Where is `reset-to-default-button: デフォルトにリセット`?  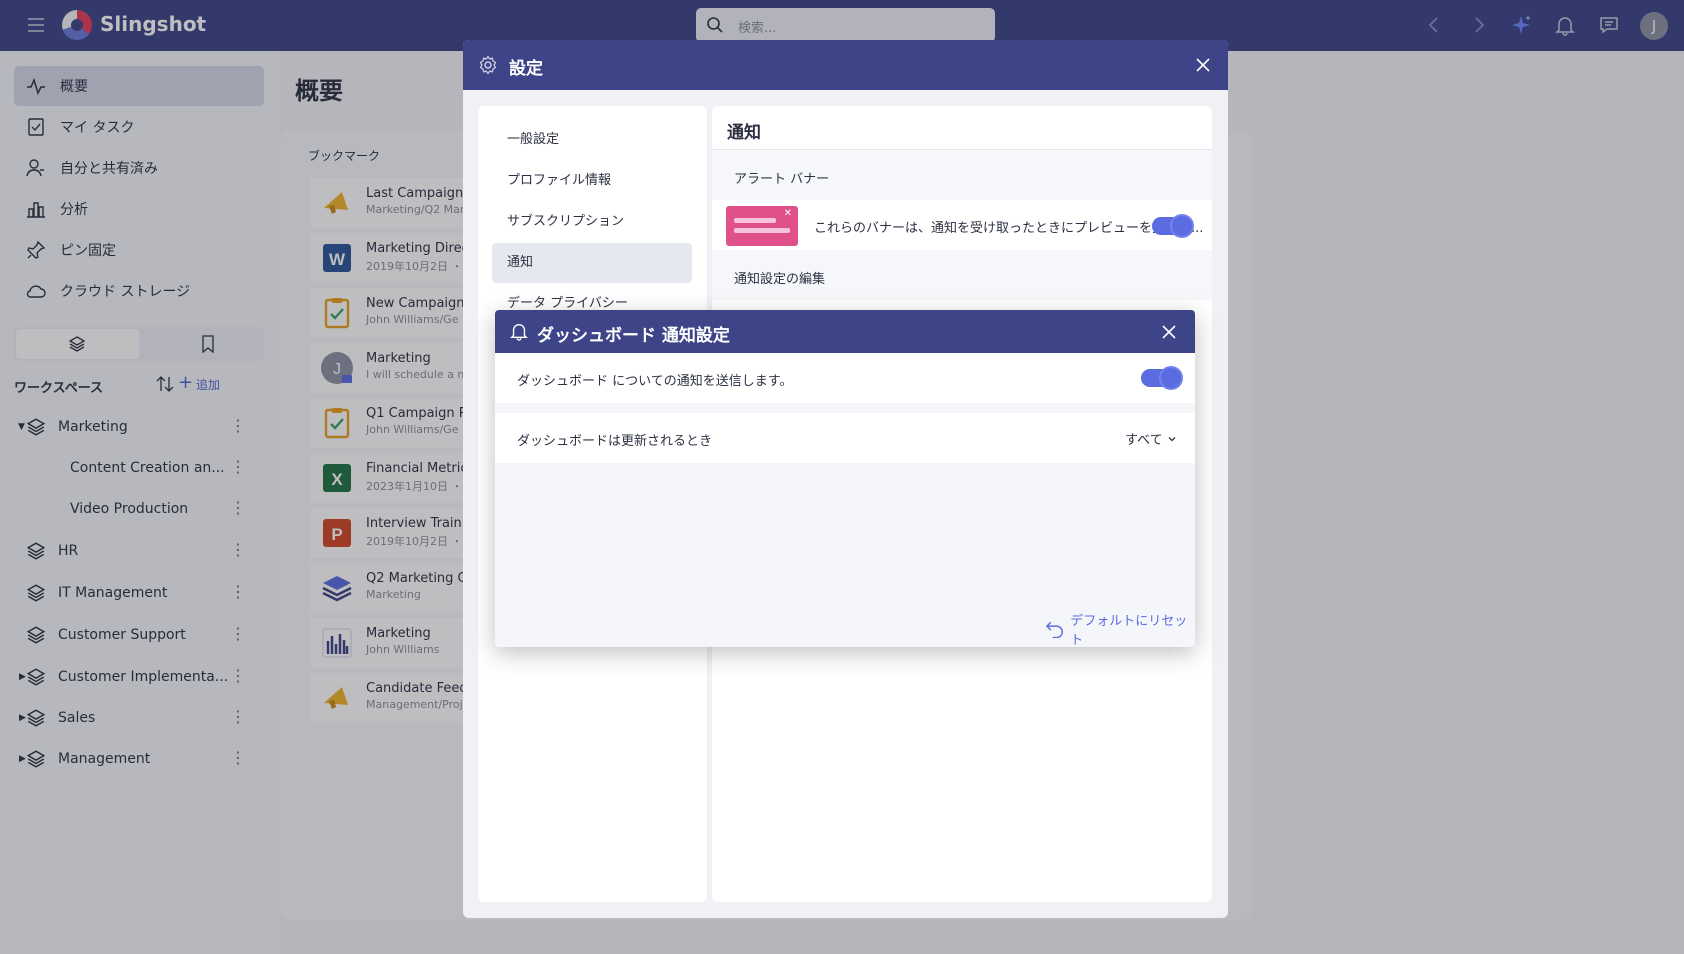
reset-to-default-button: デフォルトにリセット is located at coordinates (1120, 628).